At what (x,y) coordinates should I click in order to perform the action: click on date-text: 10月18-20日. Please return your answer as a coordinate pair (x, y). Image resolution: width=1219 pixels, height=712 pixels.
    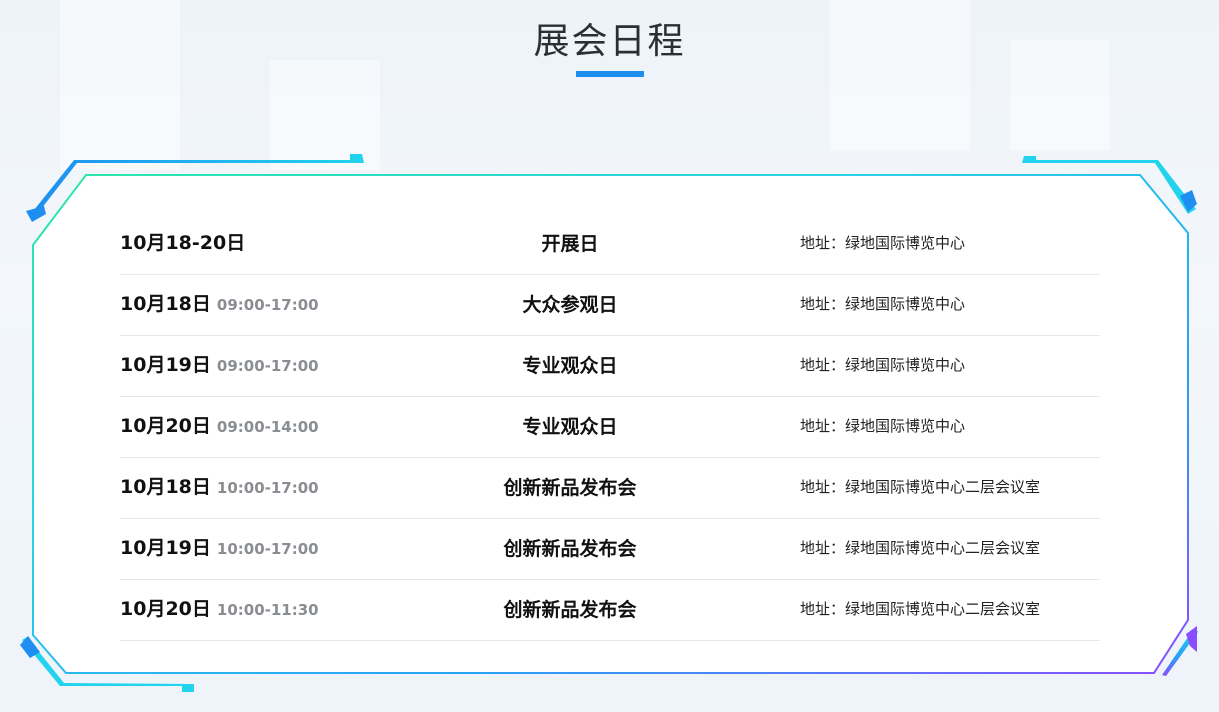
    Looking at the image, I should click on (183, 243).